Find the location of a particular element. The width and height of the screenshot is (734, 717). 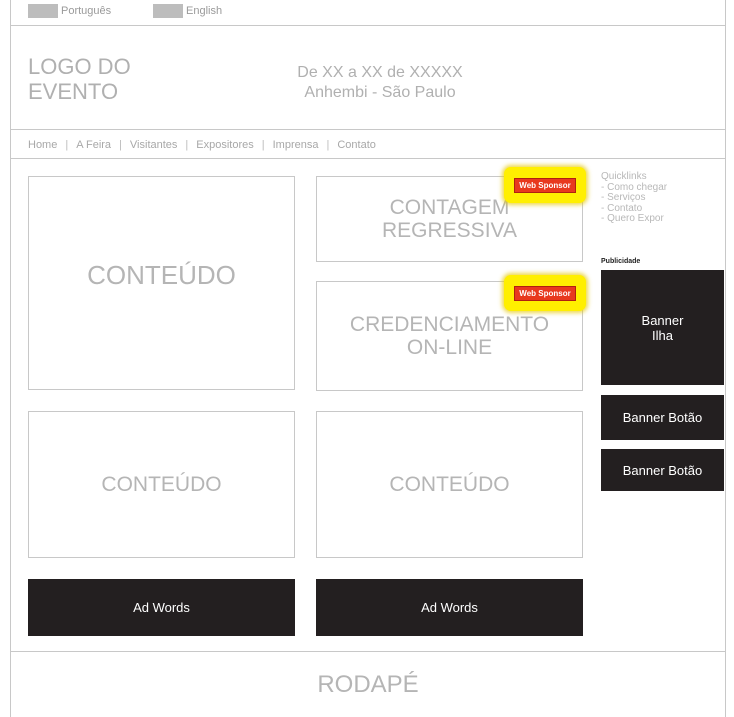

nav-item-imprensa: Imprensa is located at coordinates (296, 145).